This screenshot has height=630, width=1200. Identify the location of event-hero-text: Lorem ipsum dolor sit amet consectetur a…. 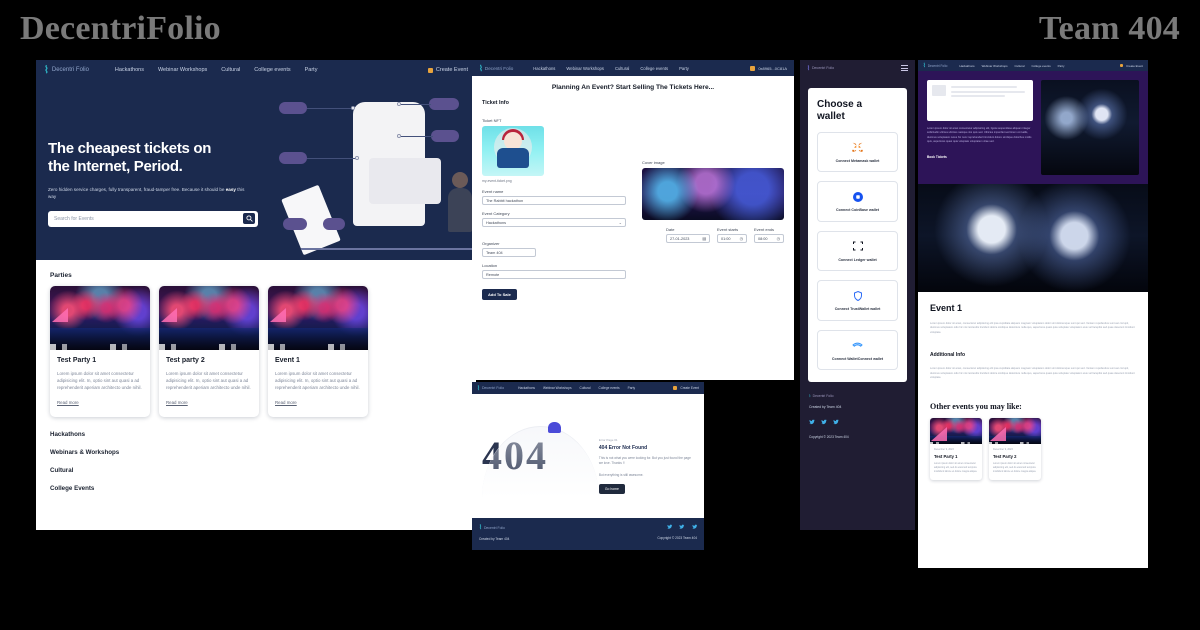
(979, 135).